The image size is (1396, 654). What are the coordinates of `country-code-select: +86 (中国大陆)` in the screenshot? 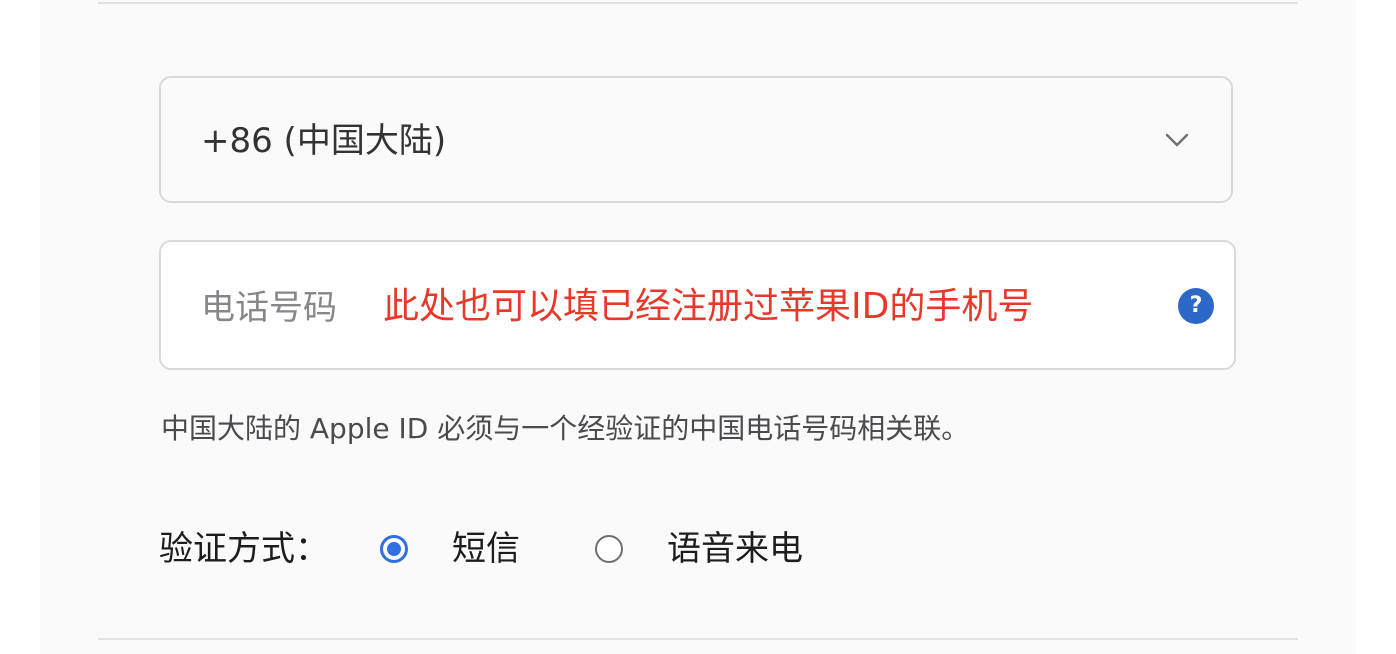 It's located at (696, 139).